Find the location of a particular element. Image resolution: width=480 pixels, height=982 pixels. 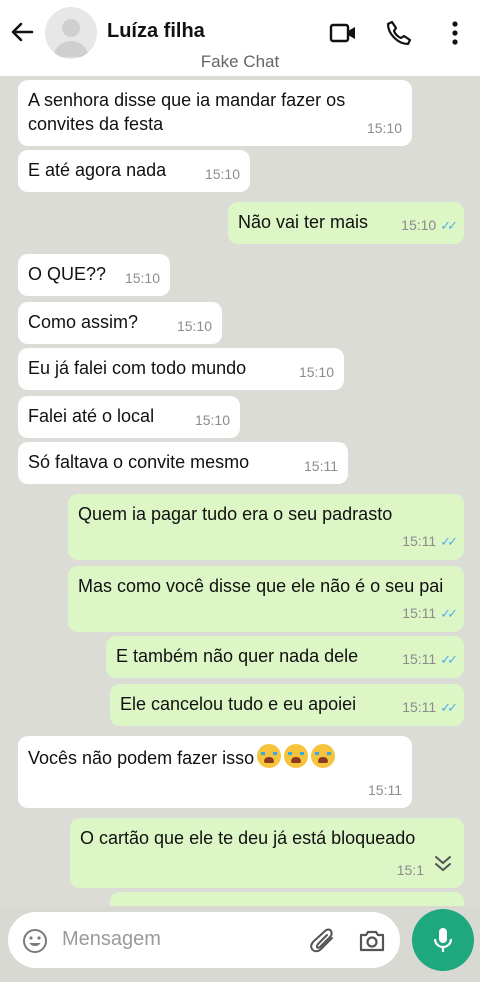

message-incoming: Só faltava o convite mesmo 15:11 is located at coordinates (183, 463).